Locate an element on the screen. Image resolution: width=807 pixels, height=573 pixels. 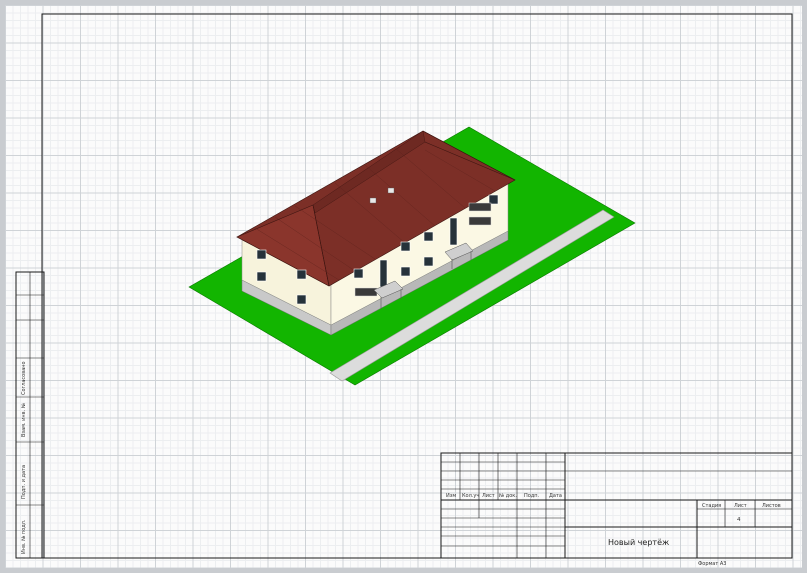
side-label-sign-date: Подп. и дата is located at coordinates (24, 482).